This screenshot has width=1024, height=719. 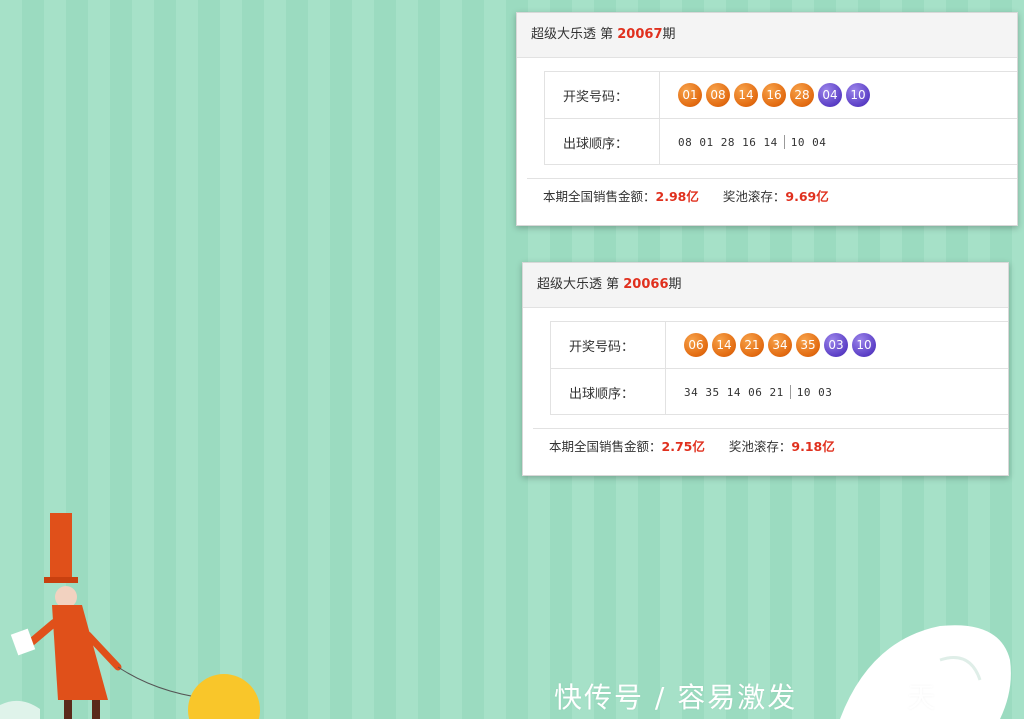 I want to click on pool-info: 奖池滚存：9.69亿, so click(x=776, y=195).